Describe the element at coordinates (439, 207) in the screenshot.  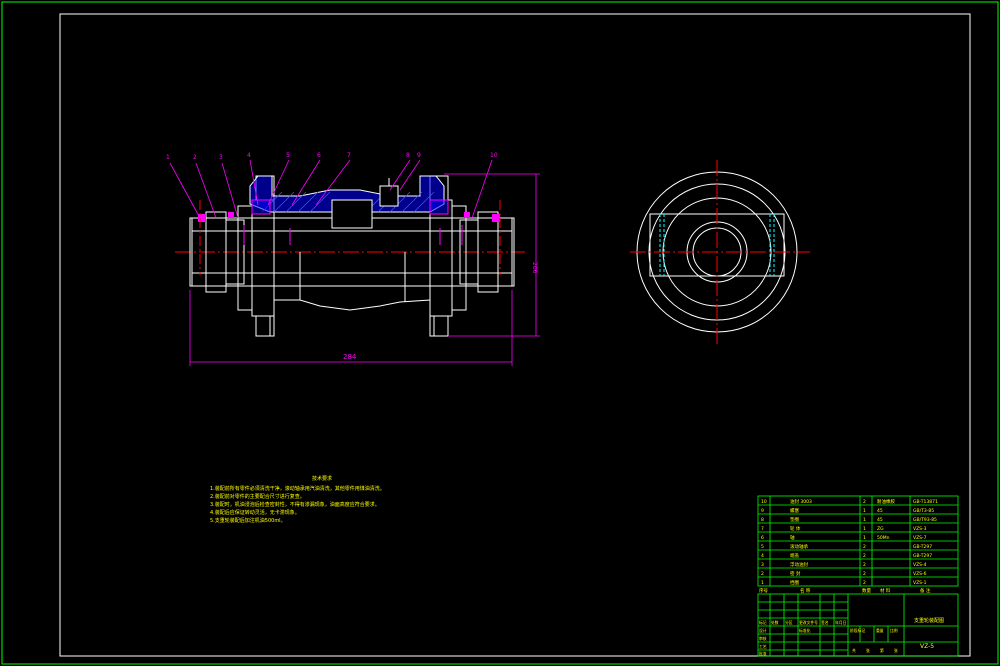
I see `right-bearing` at that location.